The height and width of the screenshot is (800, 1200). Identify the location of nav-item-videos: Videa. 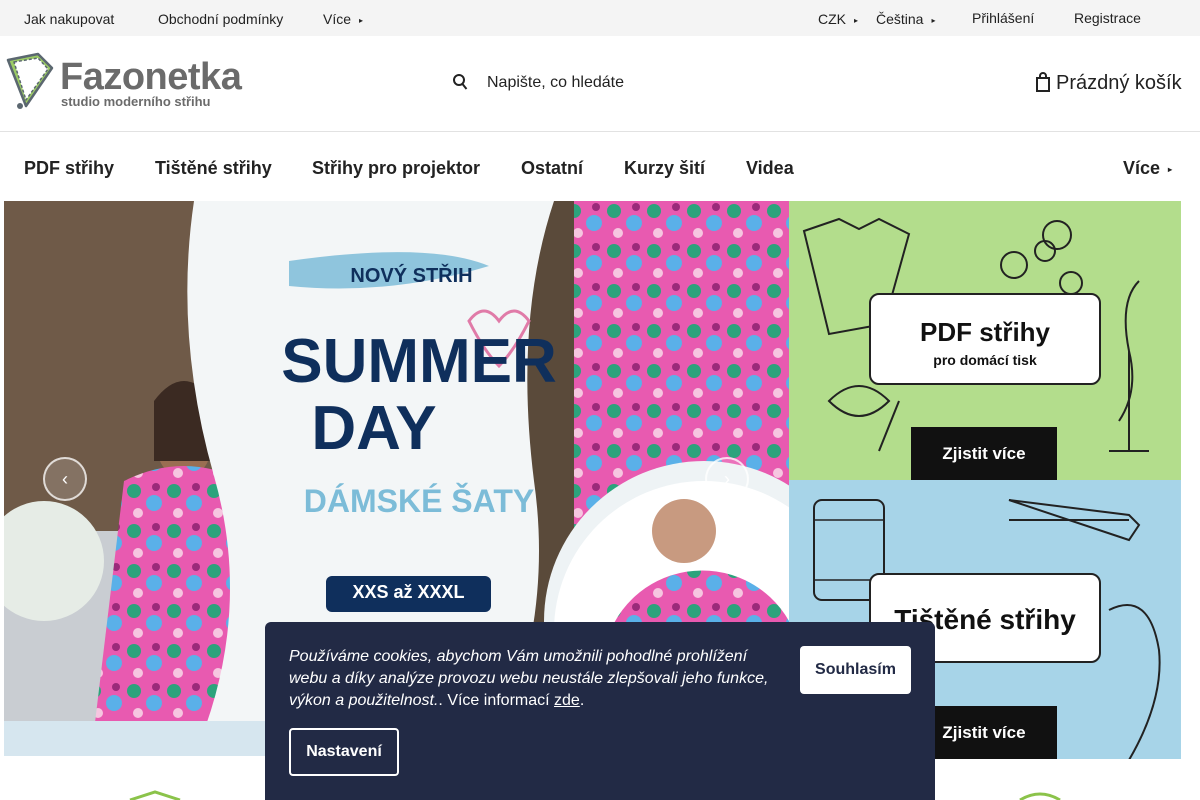
(770, 168).